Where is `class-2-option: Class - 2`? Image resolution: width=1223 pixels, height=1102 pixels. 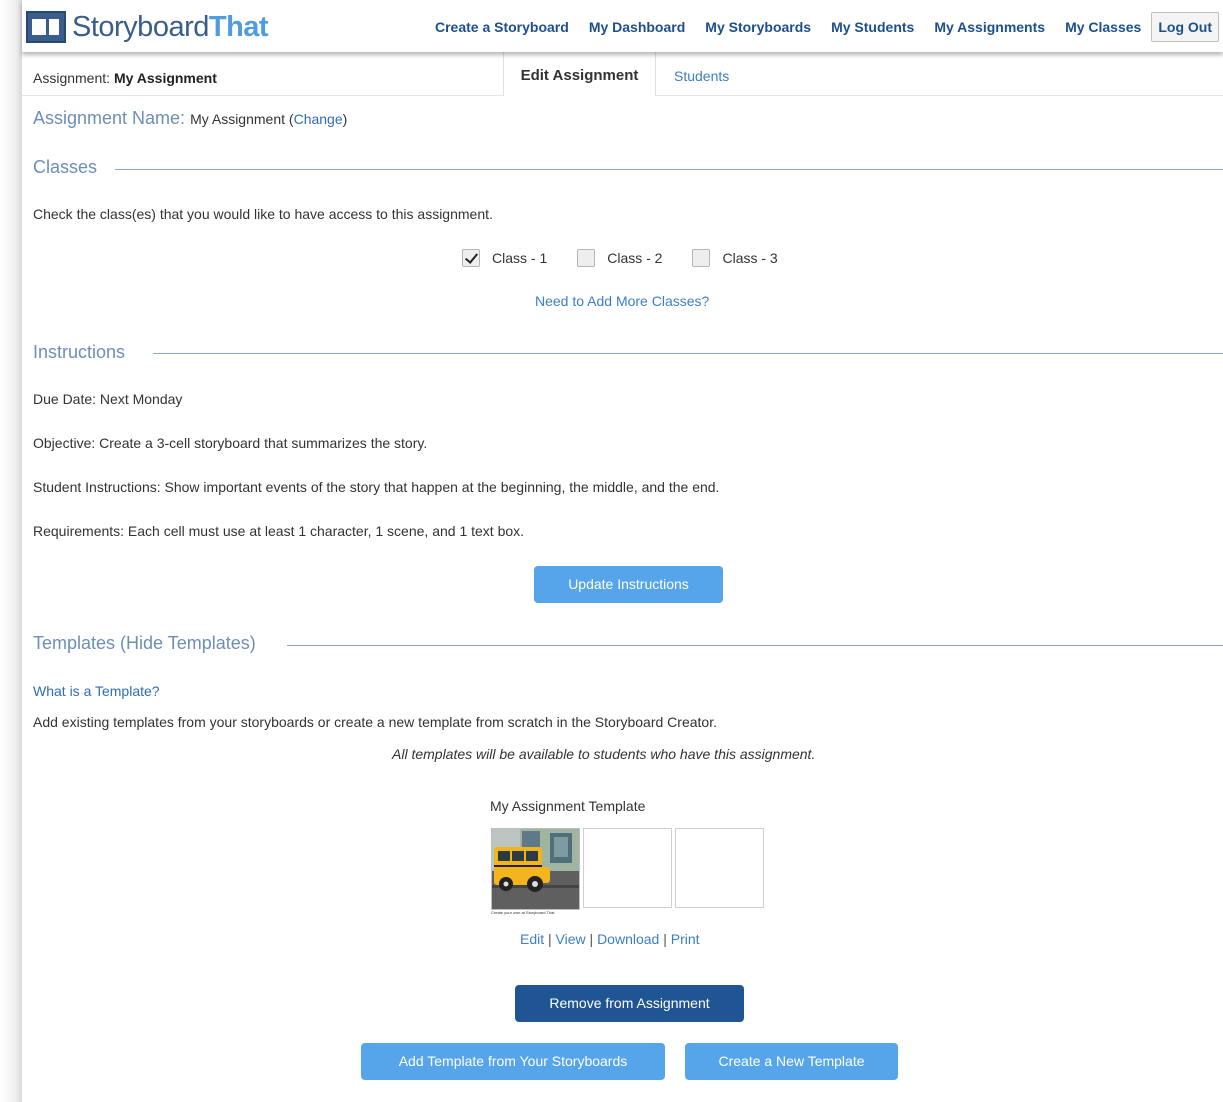
class-2-option: Class - 2 is located at coordinates (619, 258).